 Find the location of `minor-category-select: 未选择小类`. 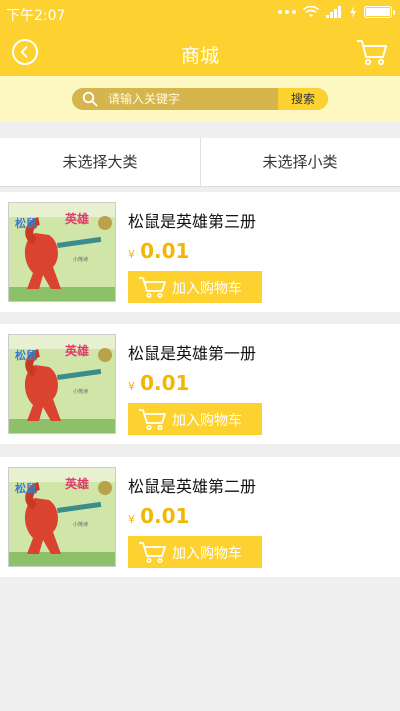

minor-category-select: 未选择小类 is located at coordinates (300, 162).